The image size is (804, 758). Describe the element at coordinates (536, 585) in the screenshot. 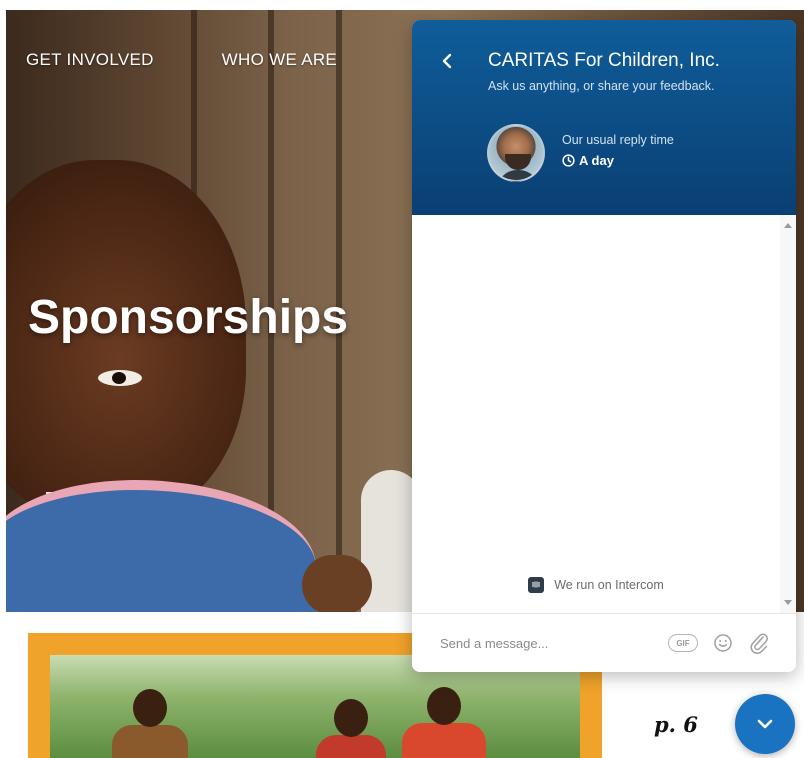

I see `intercom-logo-icon` at that location.